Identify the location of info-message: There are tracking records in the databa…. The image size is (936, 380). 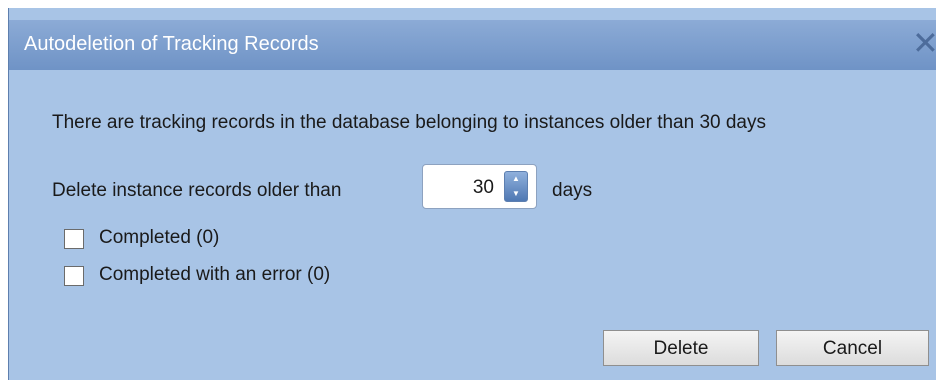
(409, 122).